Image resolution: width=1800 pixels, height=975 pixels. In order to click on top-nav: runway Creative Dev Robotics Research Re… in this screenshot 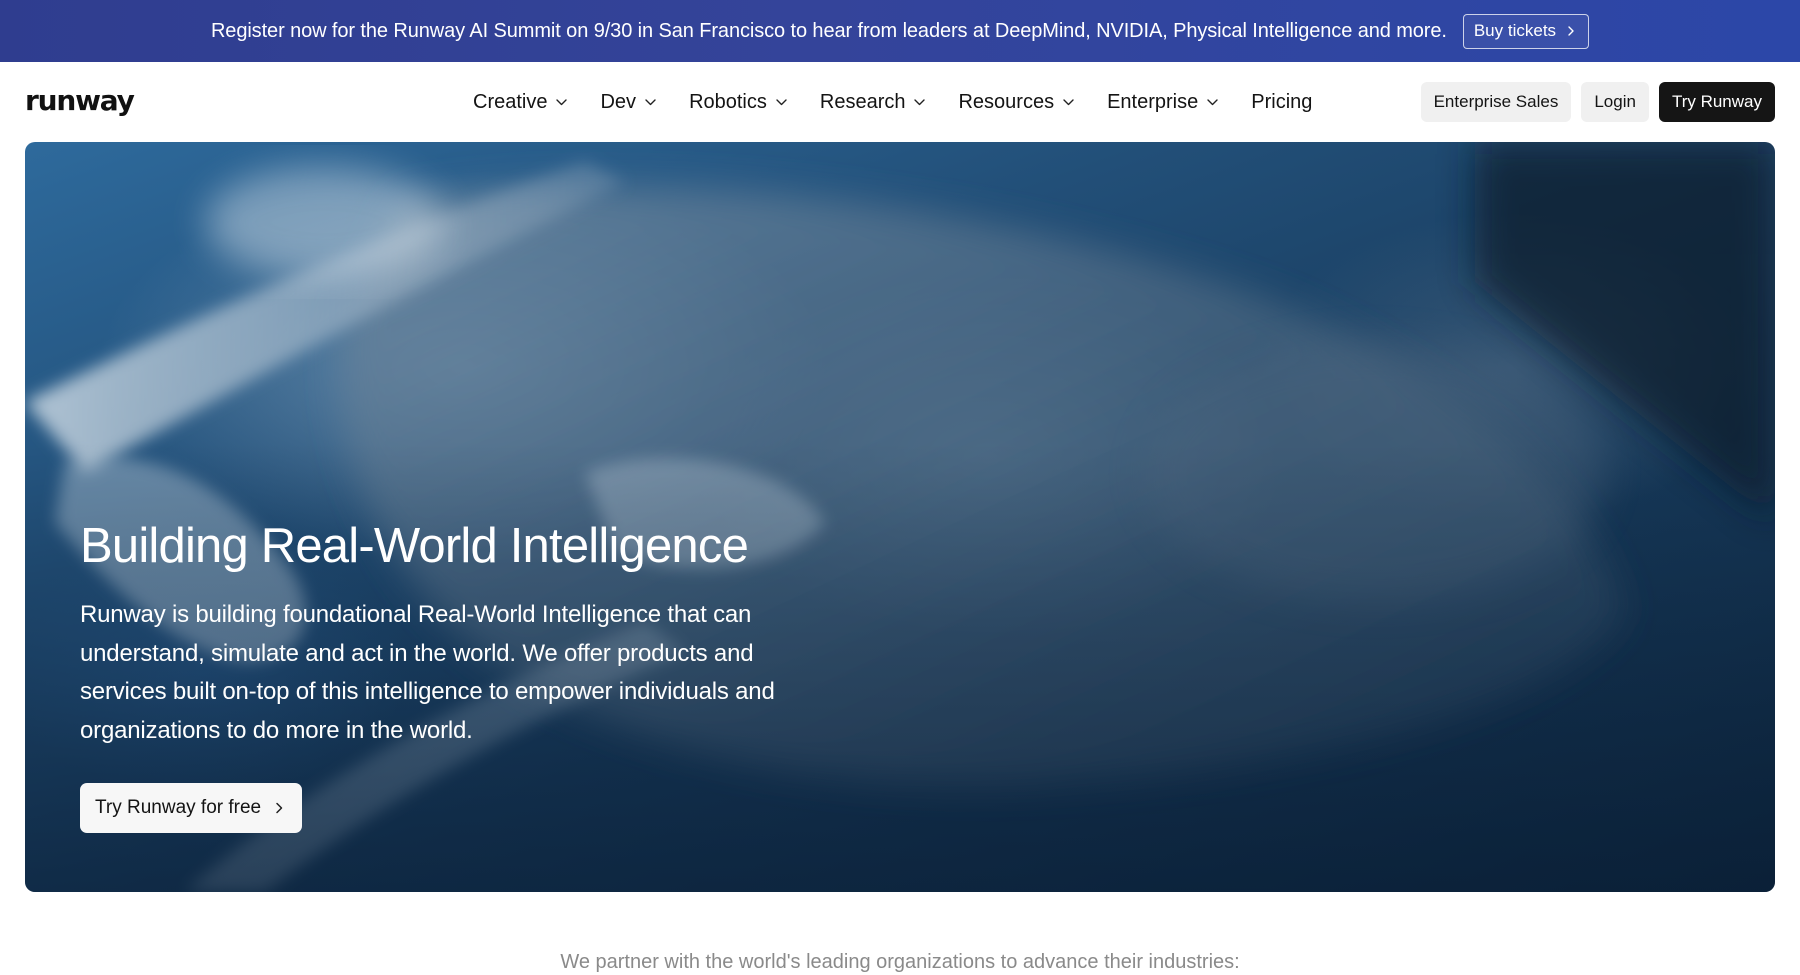, I will do `click(900, 102)`.